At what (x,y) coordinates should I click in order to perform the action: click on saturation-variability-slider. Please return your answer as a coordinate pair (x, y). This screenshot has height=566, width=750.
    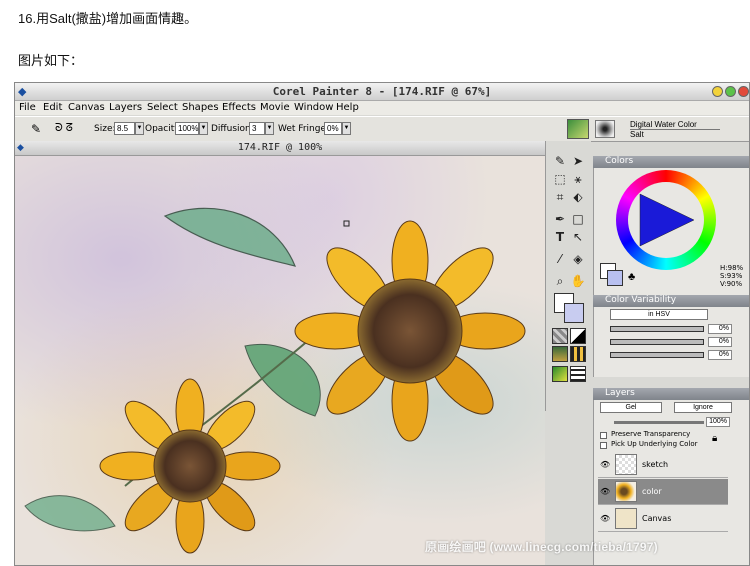
    Looking at the image, I should click on (657, 342).